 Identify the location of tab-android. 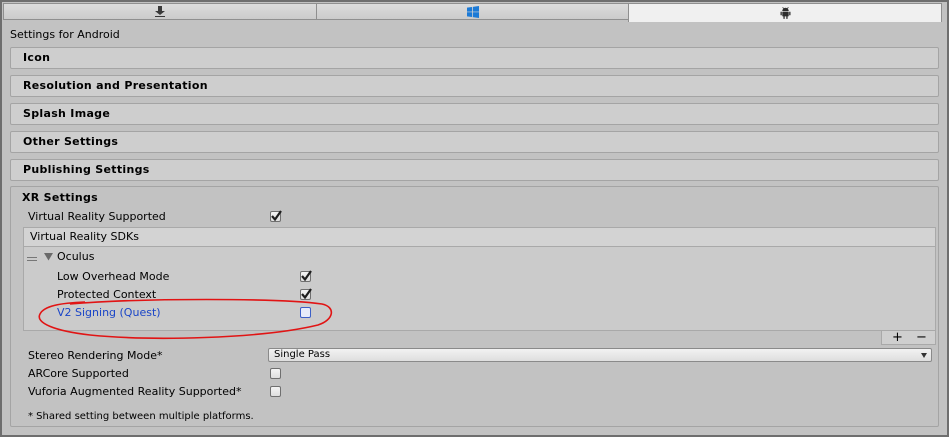
(785, 12).